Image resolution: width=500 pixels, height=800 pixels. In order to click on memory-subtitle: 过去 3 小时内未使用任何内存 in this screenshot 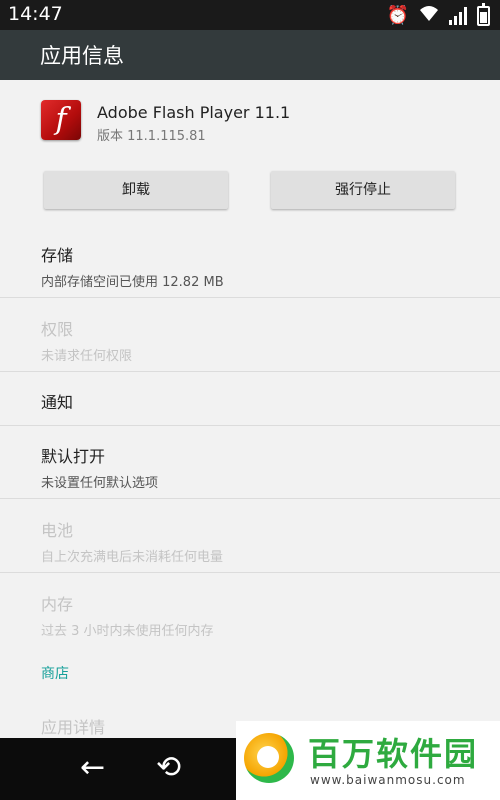, I will do `click(127, 631)`.